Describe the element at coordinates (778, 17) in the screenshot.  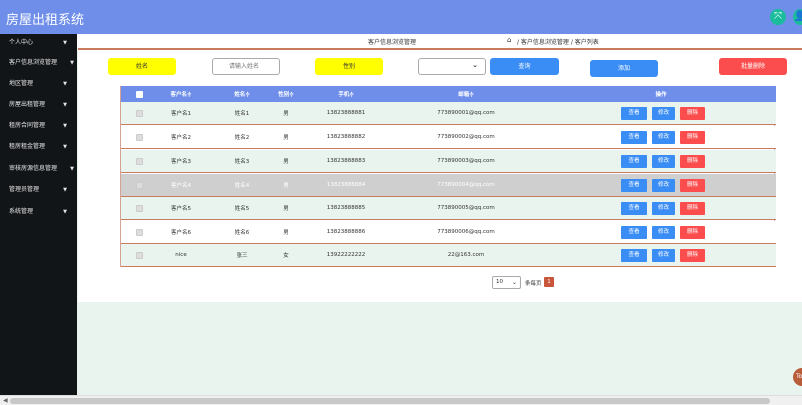
I see `expand-icon: ⤧` at that location.